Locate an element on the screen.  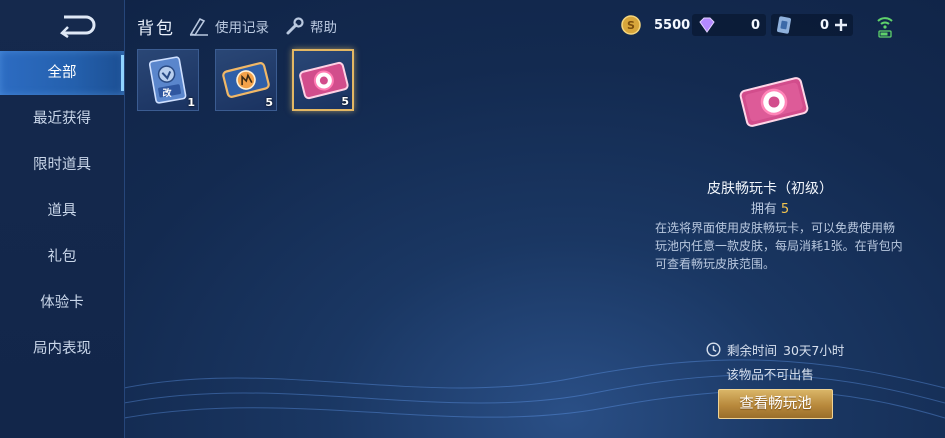
not-sellable-note: 该物品不可出售 is located at coordinates (770, 374).